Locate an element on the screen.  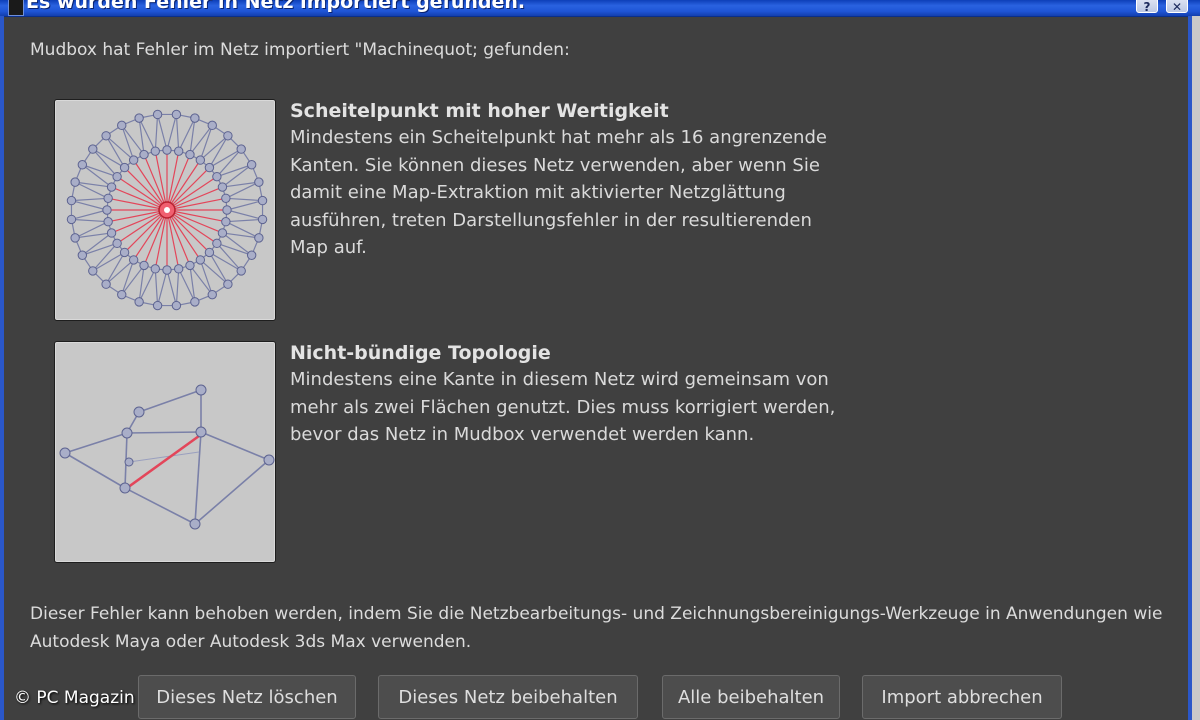
issue-title: Scheitelpunkt mit hoher Wertigkeit is located at coordinates (479, 111).